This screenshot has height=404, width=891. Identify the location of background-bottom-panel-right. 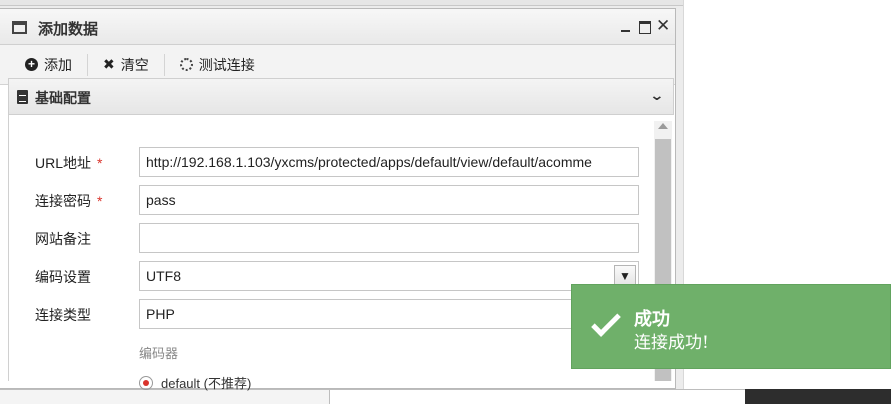
(818, 396).